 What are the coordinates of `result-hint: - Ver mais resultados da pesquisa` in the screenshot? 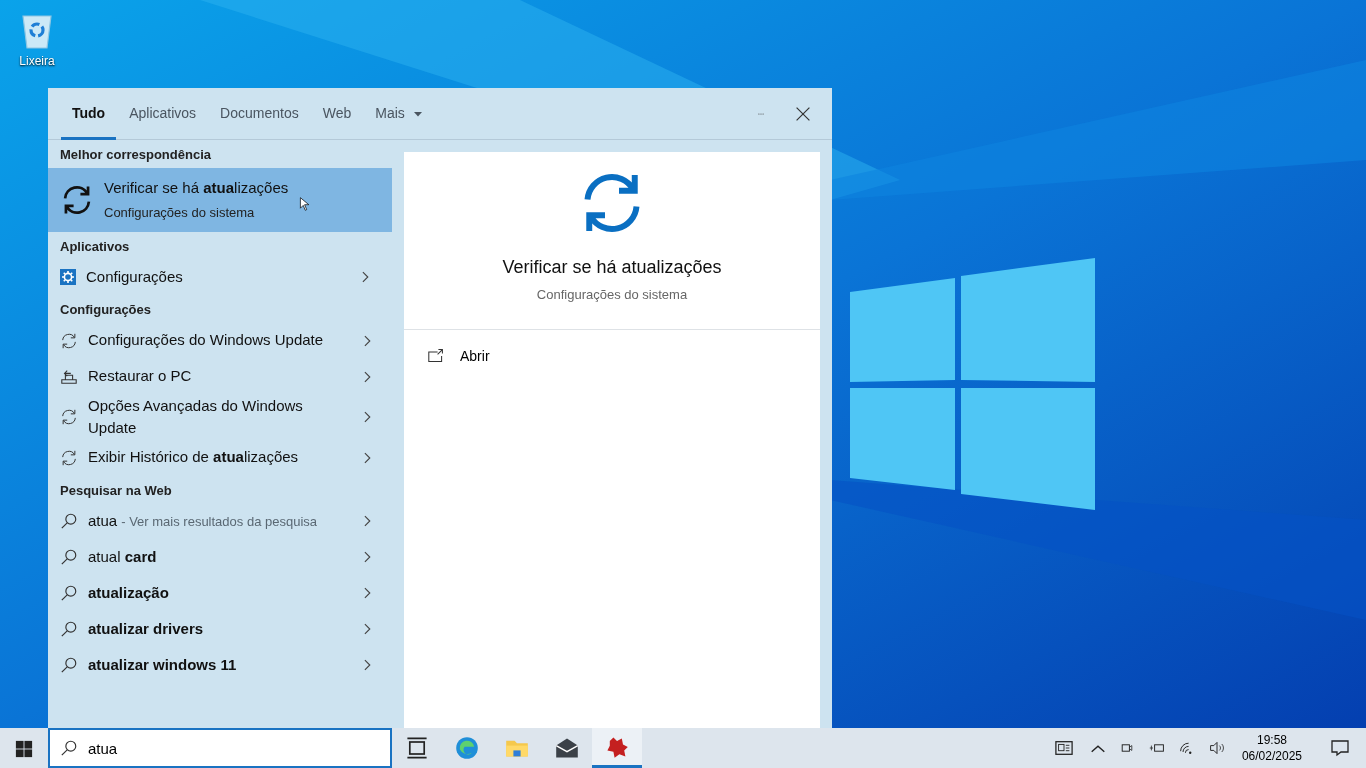 It's located at (219, 521).